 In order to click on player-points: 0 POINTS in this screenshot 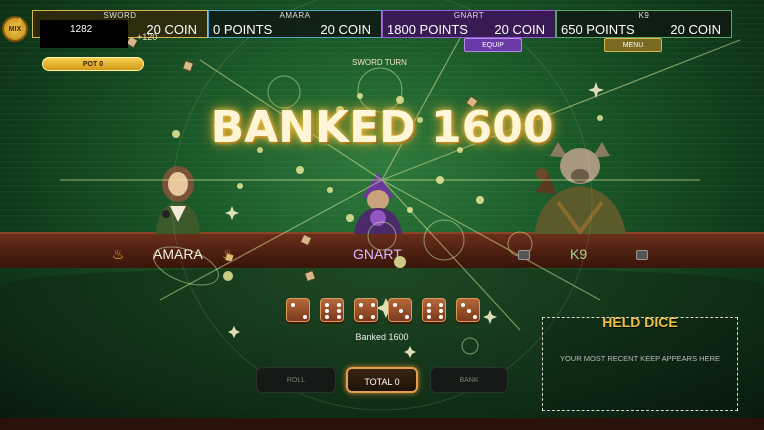, I will do `click(243, 29)`.